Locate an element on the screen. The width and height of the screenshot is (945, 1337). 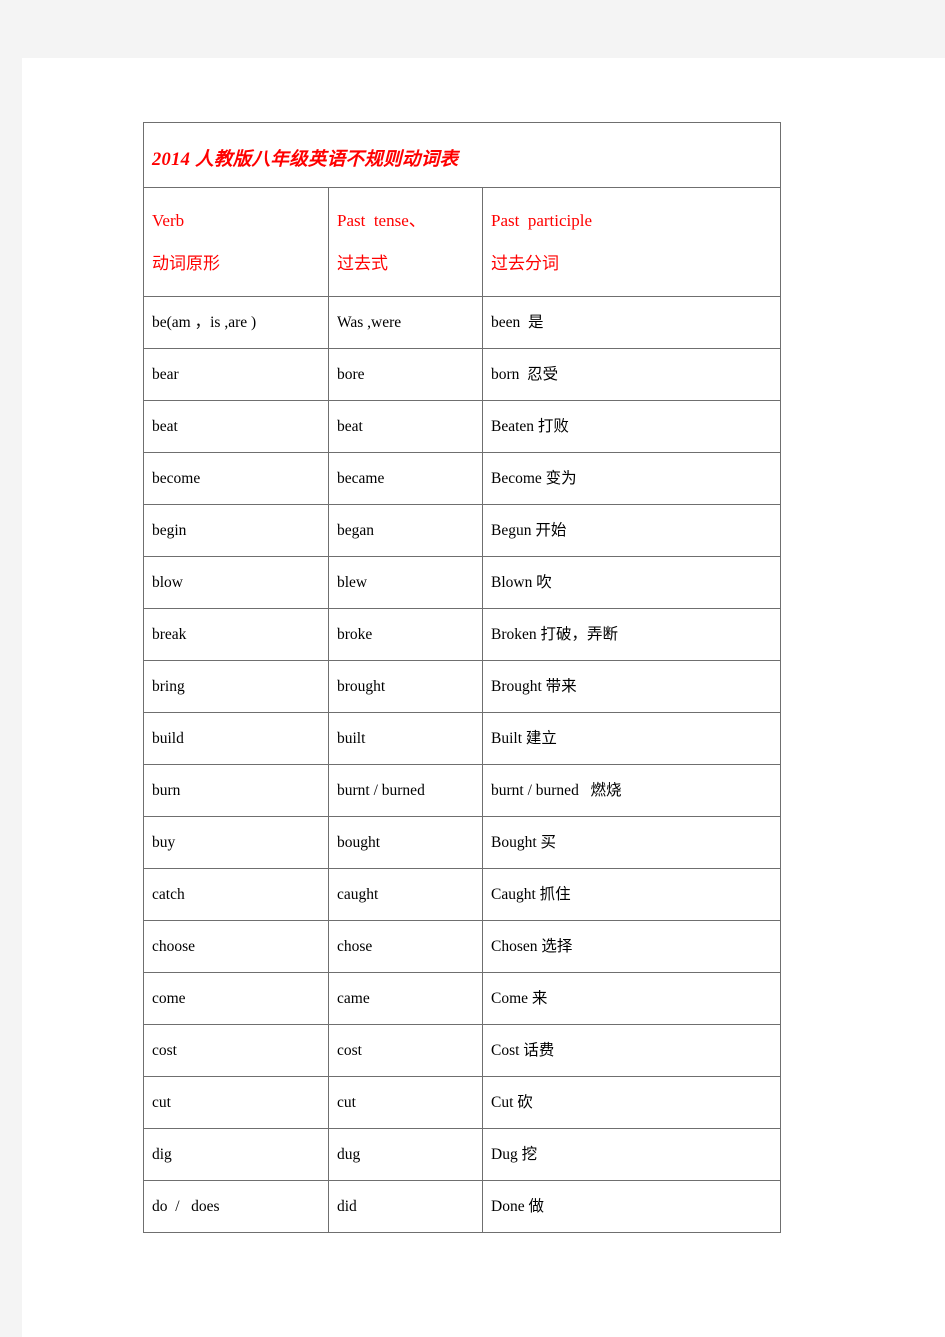
cell-past-tense: dug is located at coordinates (405, 1154).